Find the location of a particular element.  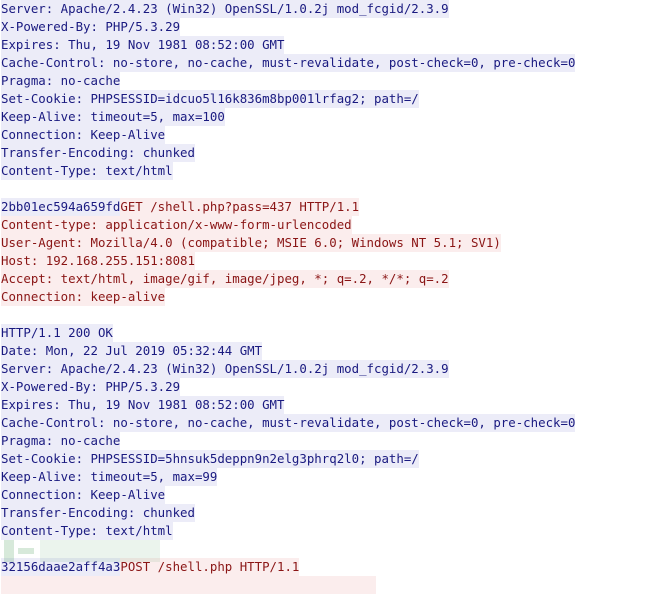

chunk-size-prefix: 2bb01ec594a659fd is located at coordinates (61, 207).